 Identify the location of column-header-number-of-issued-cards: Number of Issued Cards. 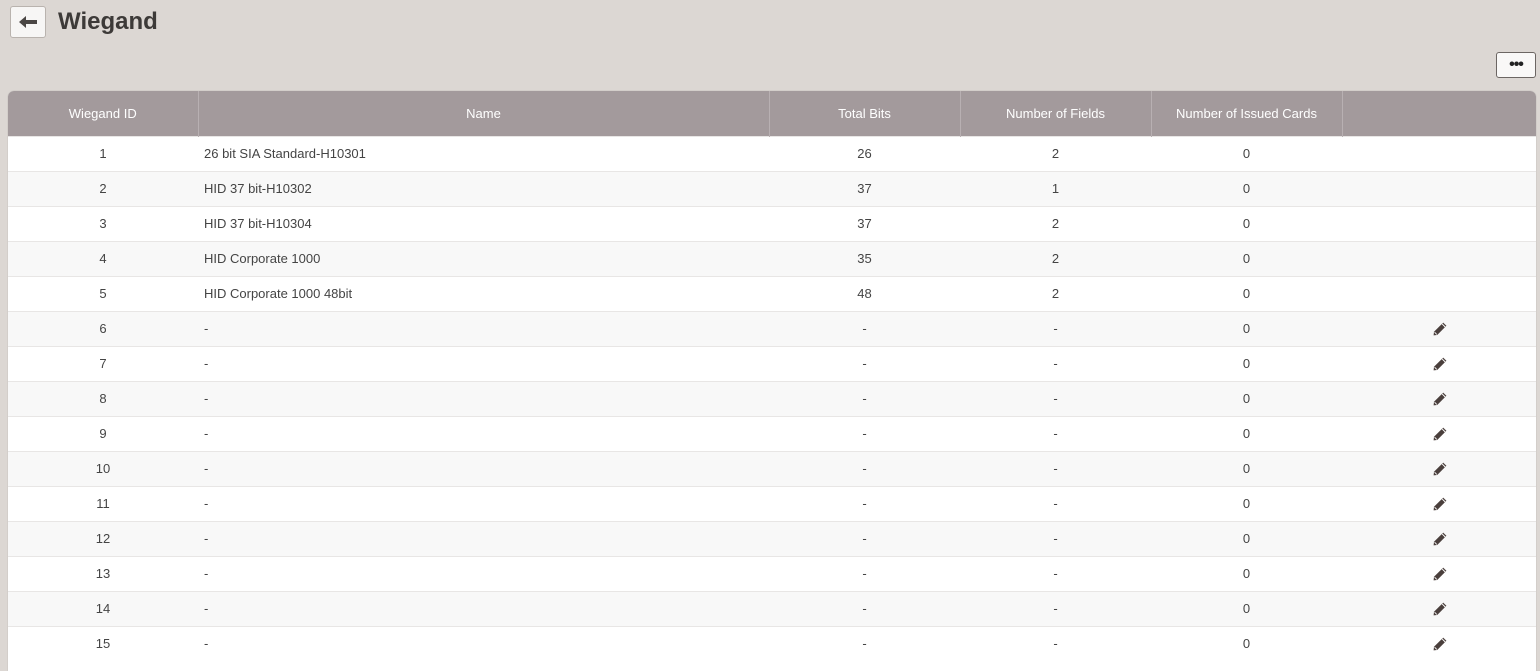
(1247, 113).